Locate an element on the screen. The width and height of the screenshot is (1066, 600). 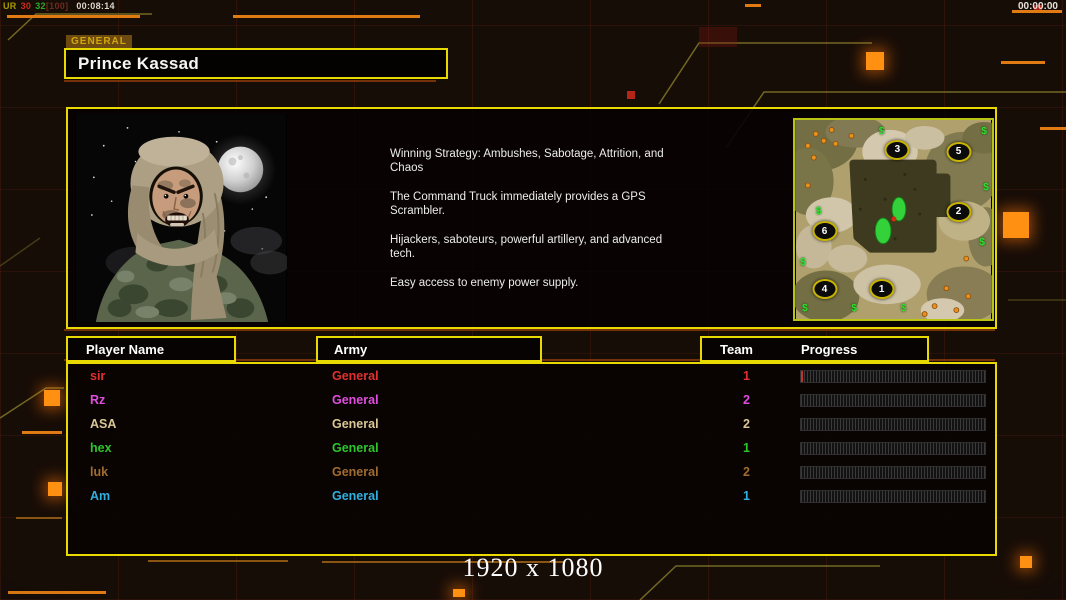
decor-dim-block is located at coordinates (718, 37).